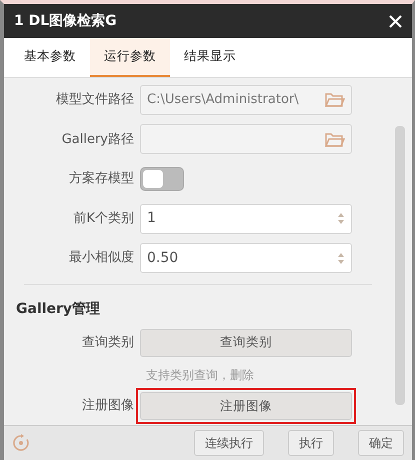 The image size is (415, 460). I want to click on spinner-field: 1, so click(246, 219).